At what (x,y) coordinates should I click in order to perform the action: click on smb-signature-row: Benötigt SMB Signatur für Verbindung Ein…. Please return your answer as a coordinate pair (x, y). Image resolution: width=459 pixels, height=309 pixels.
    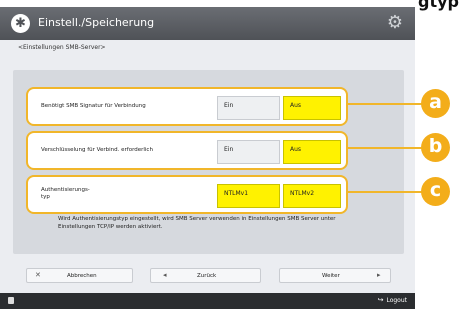
    Looking at the image, I should click on (187, 106).